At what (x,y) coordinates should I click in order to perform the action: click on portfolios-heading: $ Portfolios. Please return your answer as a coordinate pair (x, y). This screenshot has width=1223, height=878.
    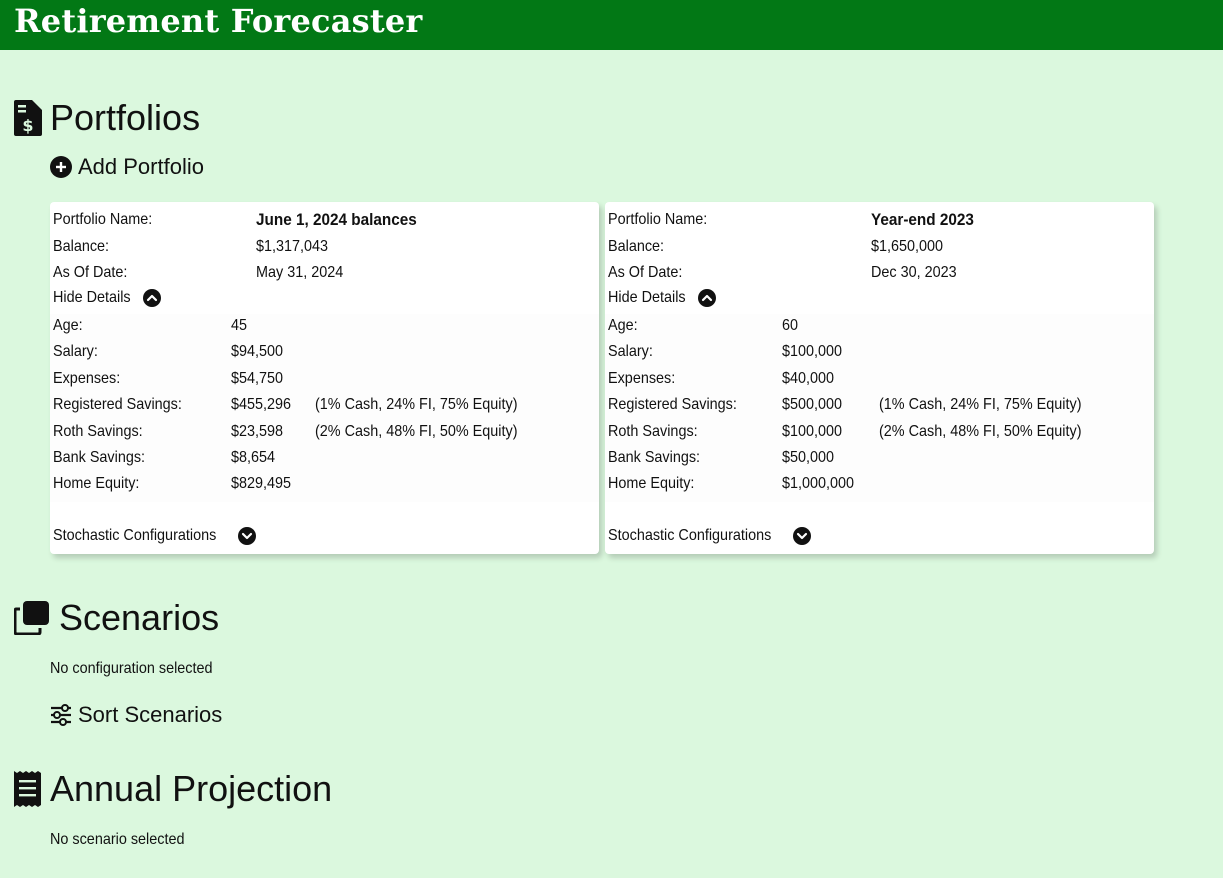
    Looking at the image, I should click on (107, 118).